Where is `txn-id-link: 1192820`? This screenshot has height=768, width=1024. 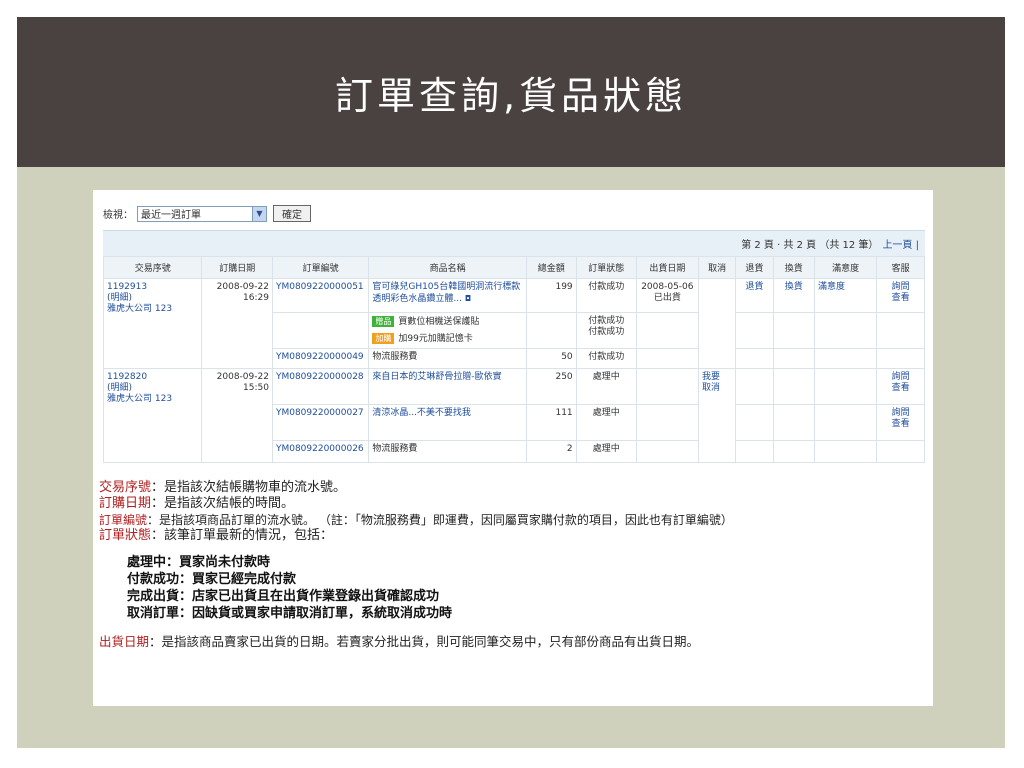
txn-id-link: 1192820 is located at coordinates (152, 377).